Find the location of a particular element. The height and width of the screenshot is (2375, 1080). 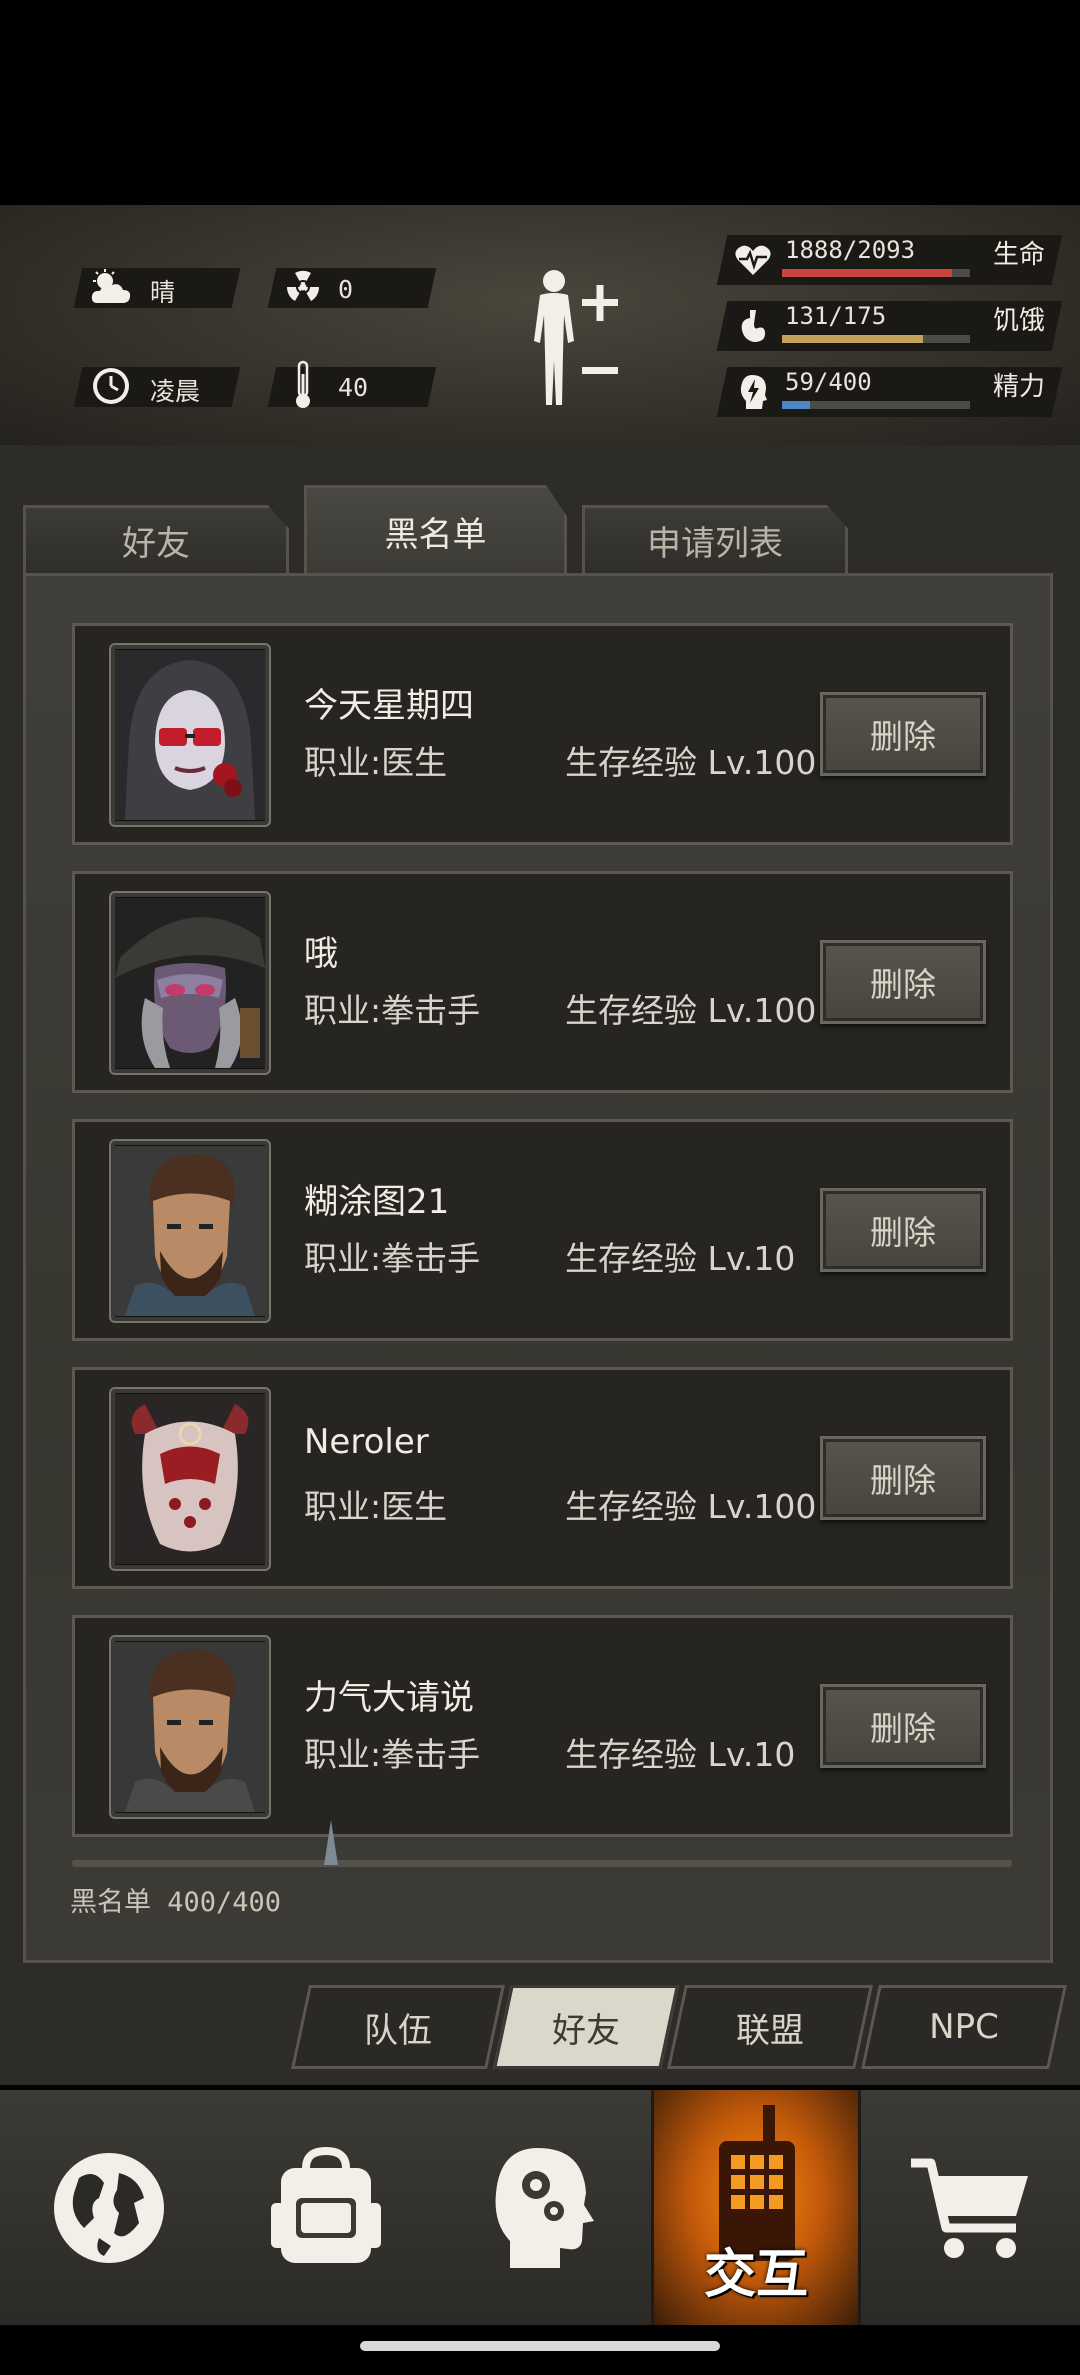

health-label: 生命 is located at coordinates (1019, 255).